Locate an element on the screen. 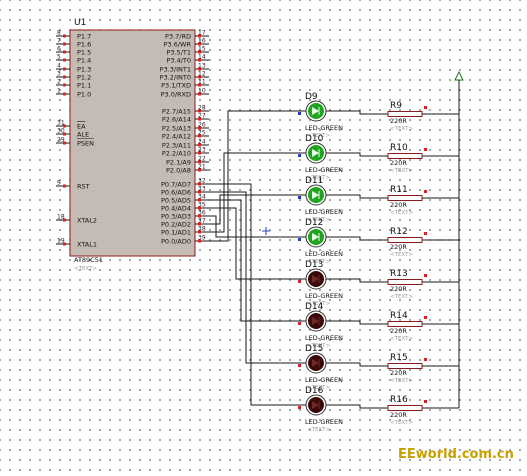 This screenshot has width=527, height=476. pin-name: P3.1/TXD is located at coordinates (176, 86).